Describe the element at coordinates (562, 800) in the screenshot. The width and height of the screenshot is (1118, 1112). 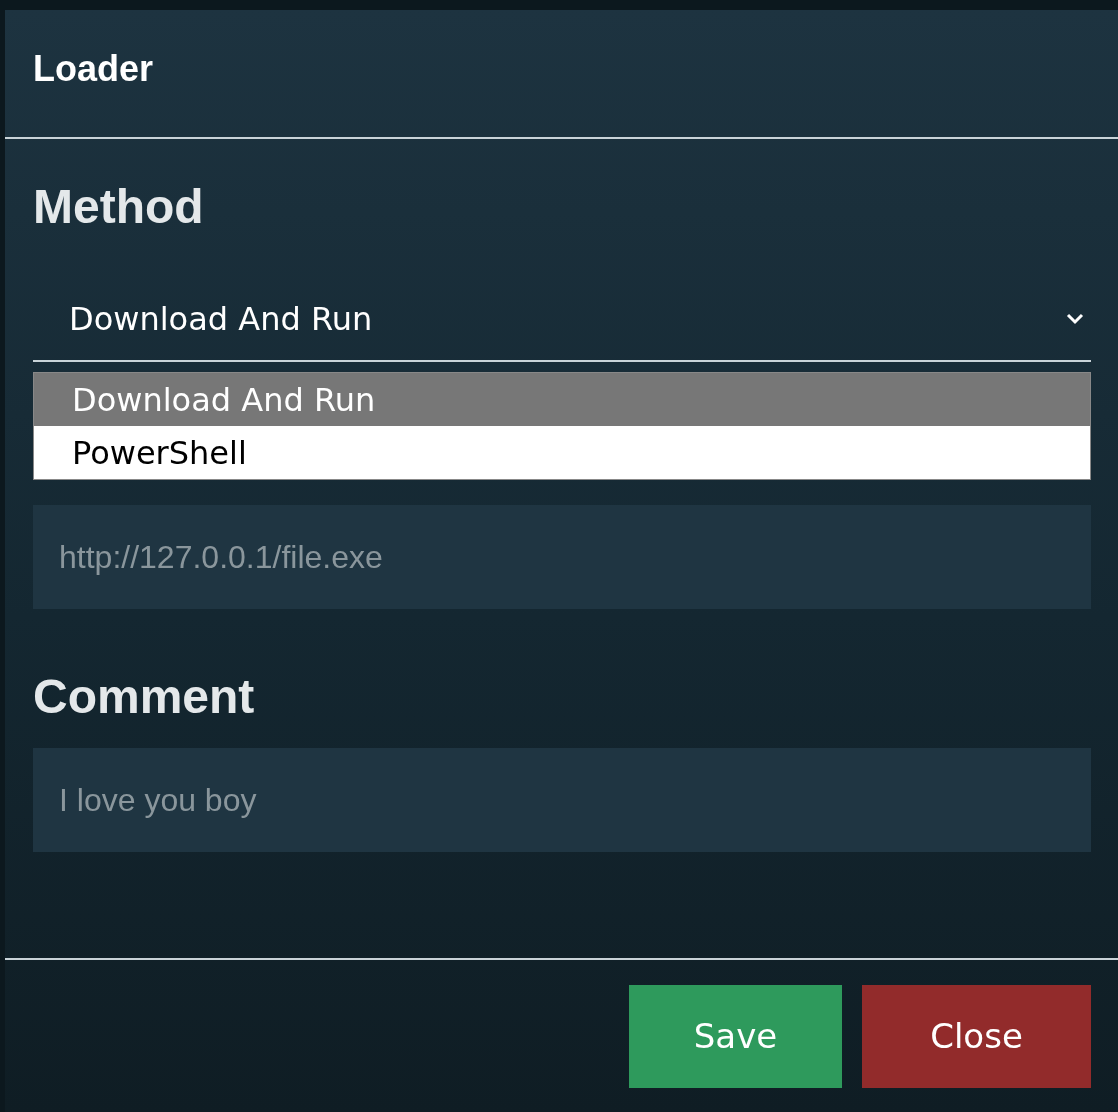
I see `comment-field: I love you boy` at that location.